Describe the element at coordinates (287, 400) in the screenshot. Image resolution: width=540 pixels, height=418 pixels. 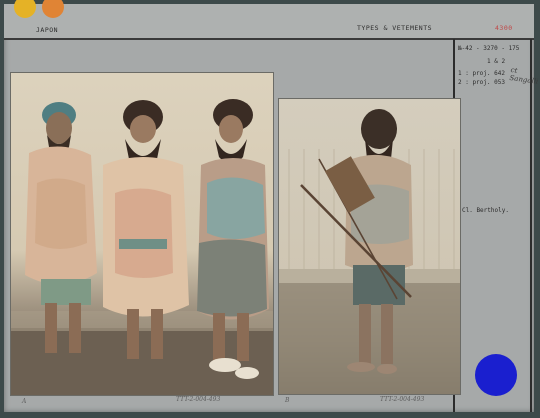
I see `photo-2-letter: B` at that location.